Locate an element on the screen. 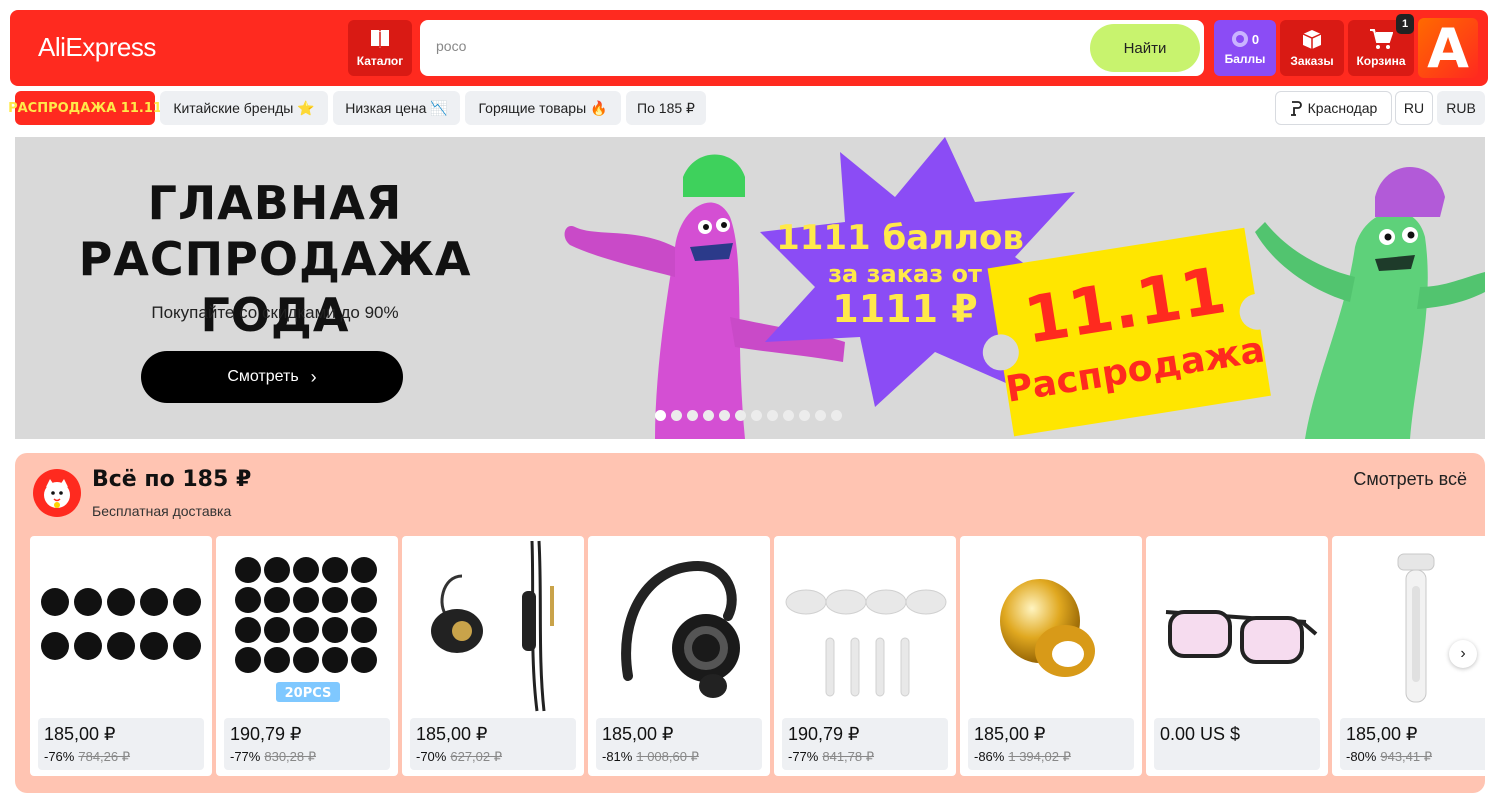 The image size is (1500, 804). catalog-button: Каталог is located at coordinates (380, 48).